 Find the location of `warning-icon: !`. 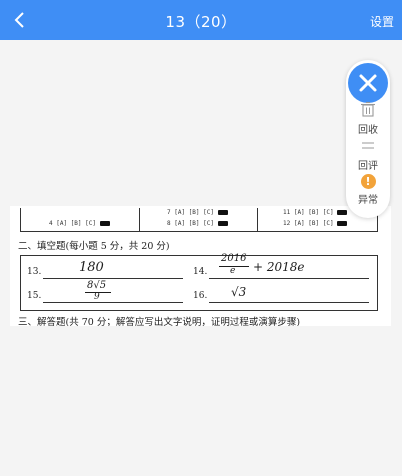

warning-icon: ! is located at coordinates (368, 181).